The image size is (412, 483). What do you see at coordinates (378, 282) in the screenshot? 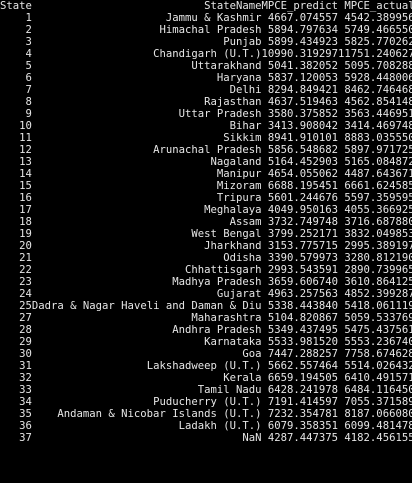
I see `cell-mpce-actual: 3610.864125` at bounding box center [378, 282].